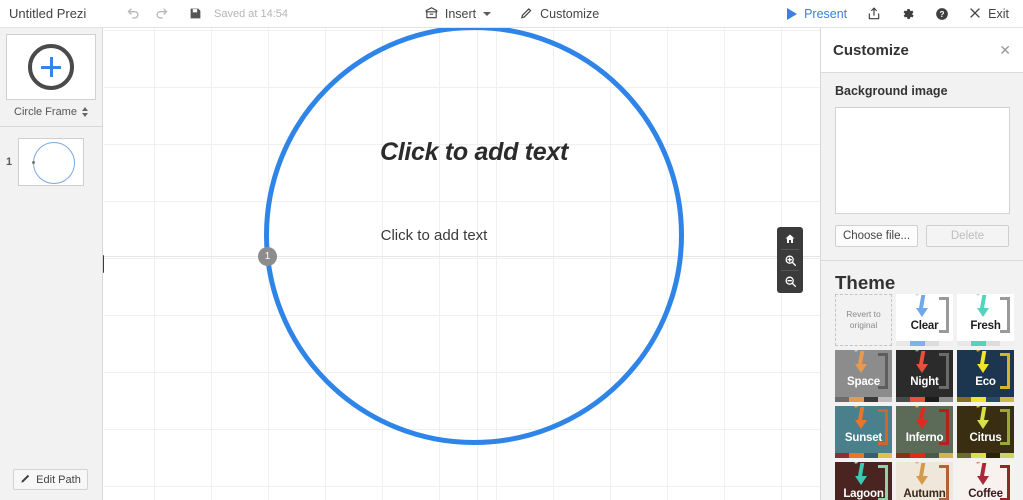  Describe the element at coordinates (863, 382) in the screenshot. I see `theme-name: Space` at that location.